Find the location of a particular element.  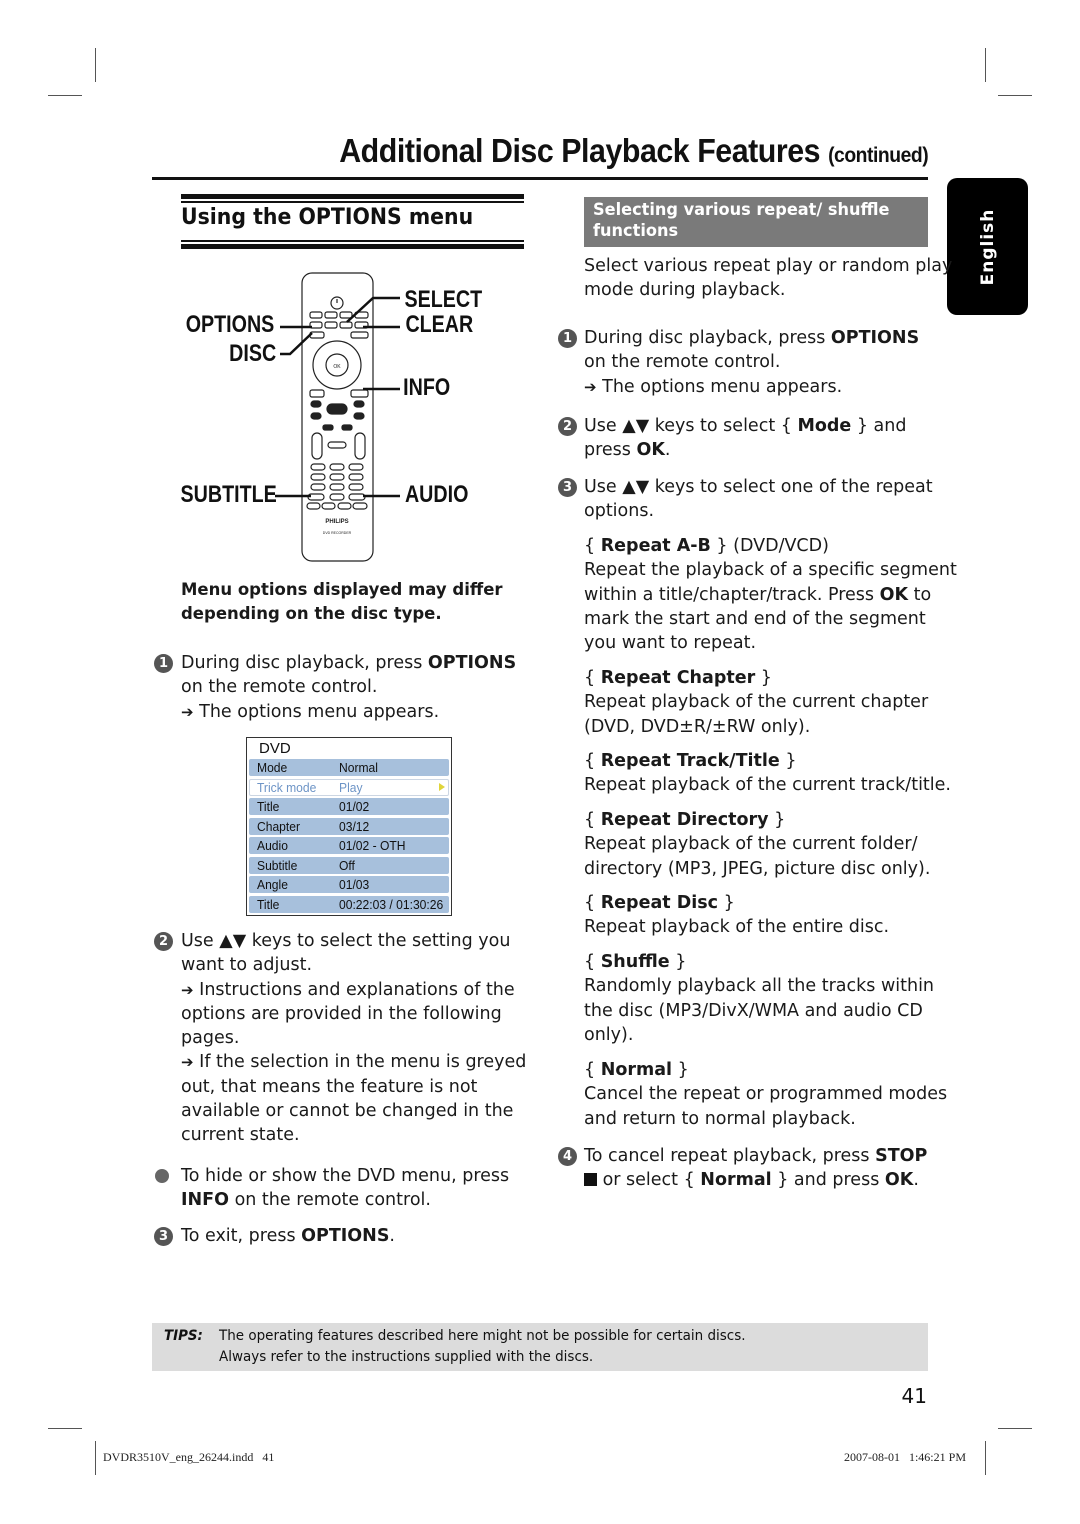

heading-line: Selecting various repeat/ shuffle is located at coordinates (741, 210).